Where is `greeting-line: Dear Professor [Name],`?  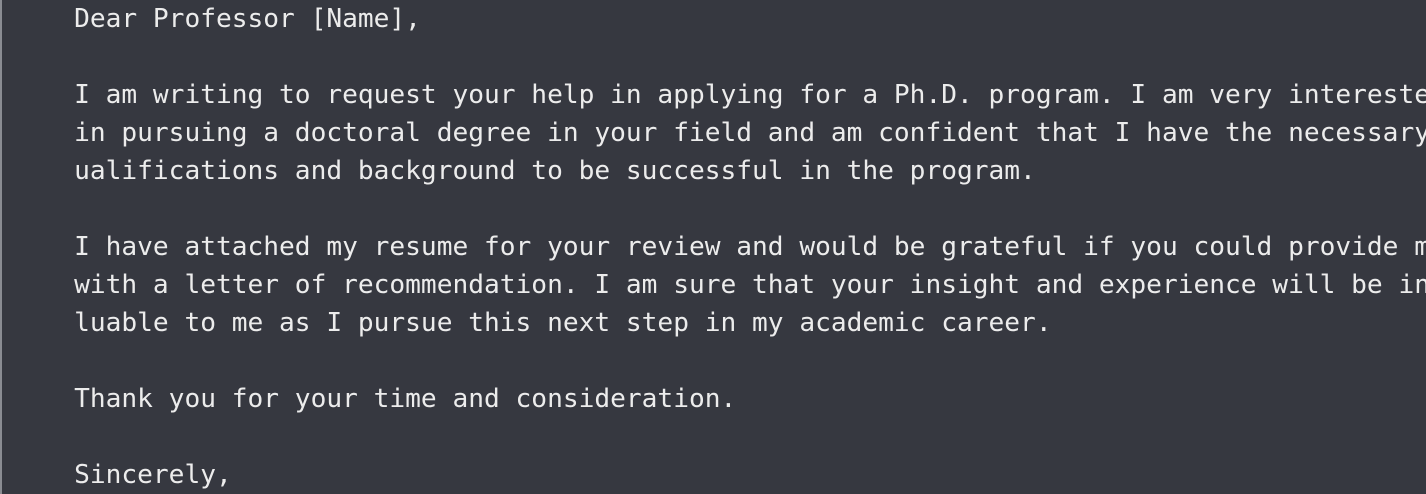
greeting-line: Dear Professor [Name], is located at coordinates (247, 19).